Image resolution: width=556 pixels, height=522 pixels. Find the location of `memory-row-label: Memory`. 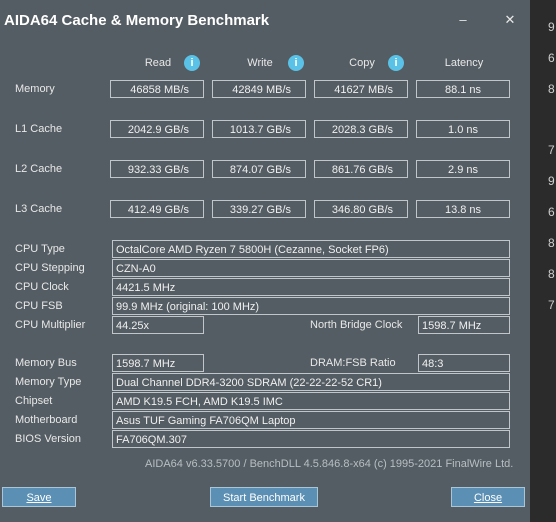

memory-row-label: Memory is located at coordinates (35, 89).